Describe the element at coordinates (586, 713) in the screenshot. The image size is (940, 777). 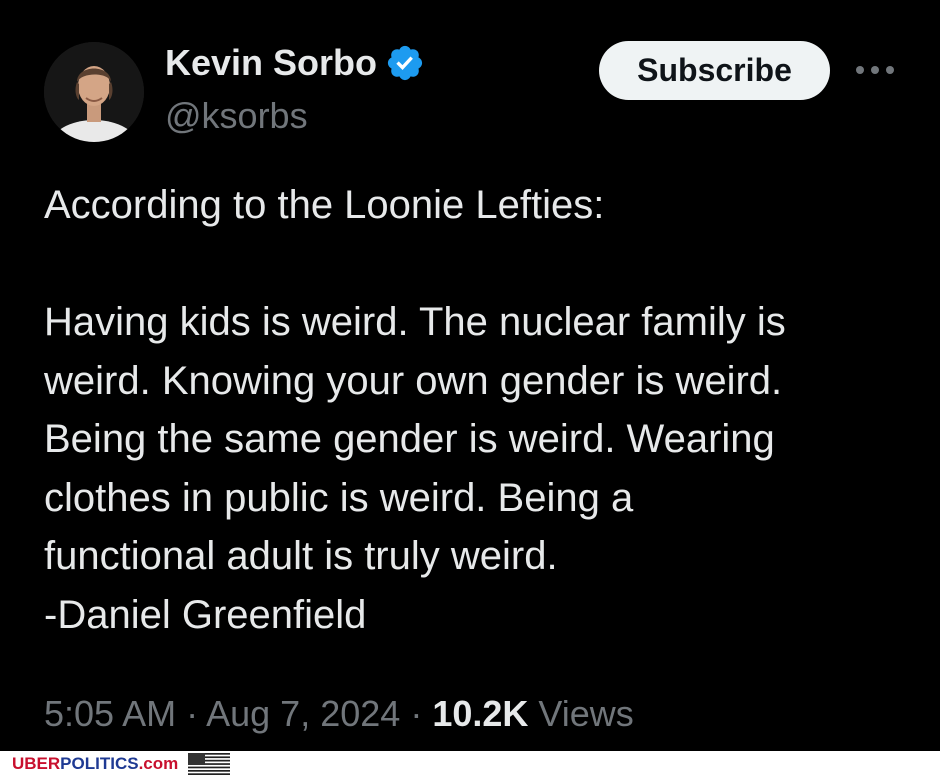
I see `views-label: Views` at that location.